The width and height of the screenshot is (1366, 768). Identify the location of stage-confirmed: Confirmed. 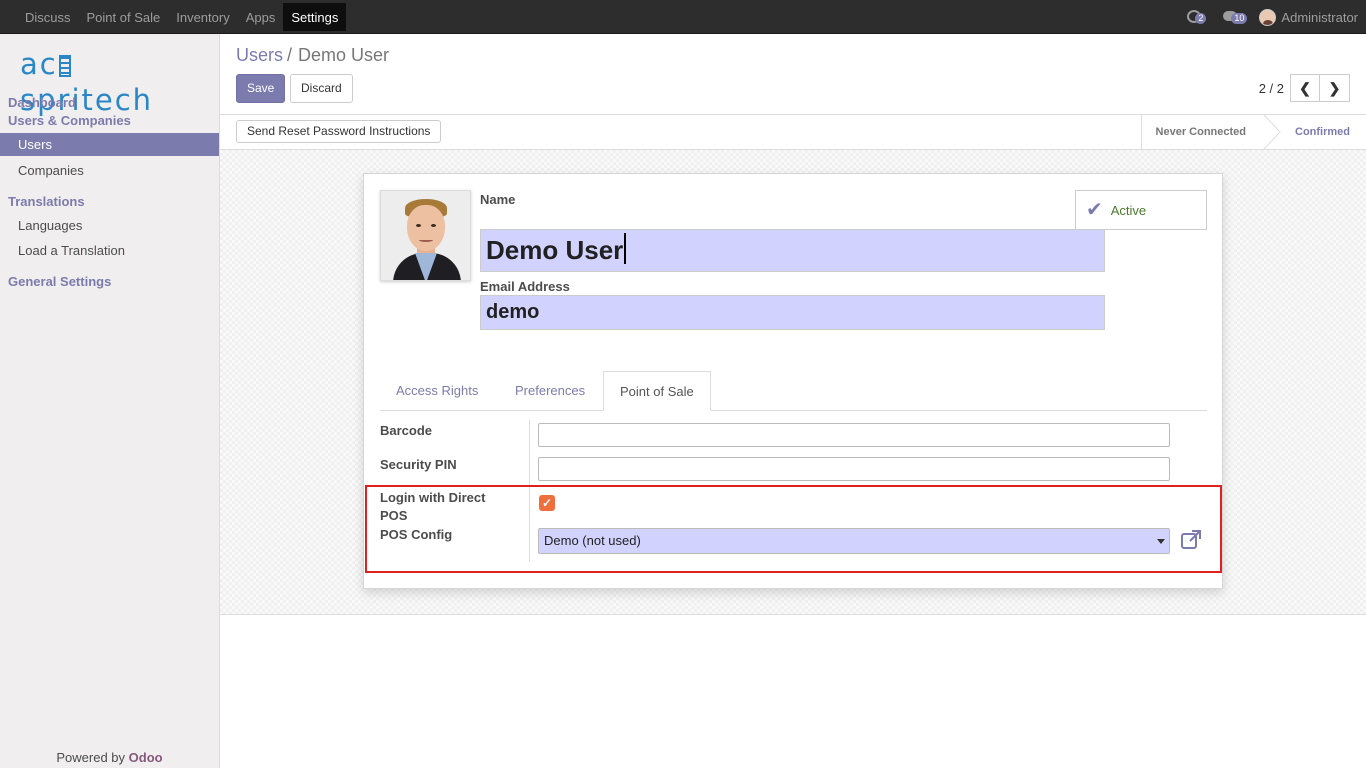
(1322, 132).